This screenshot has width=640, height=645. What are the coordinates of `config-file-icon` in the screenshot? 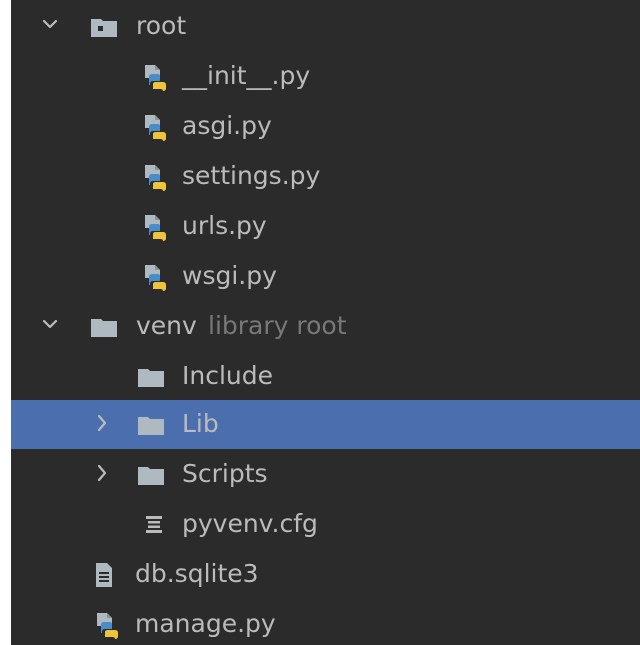 It's located at (154, 525).